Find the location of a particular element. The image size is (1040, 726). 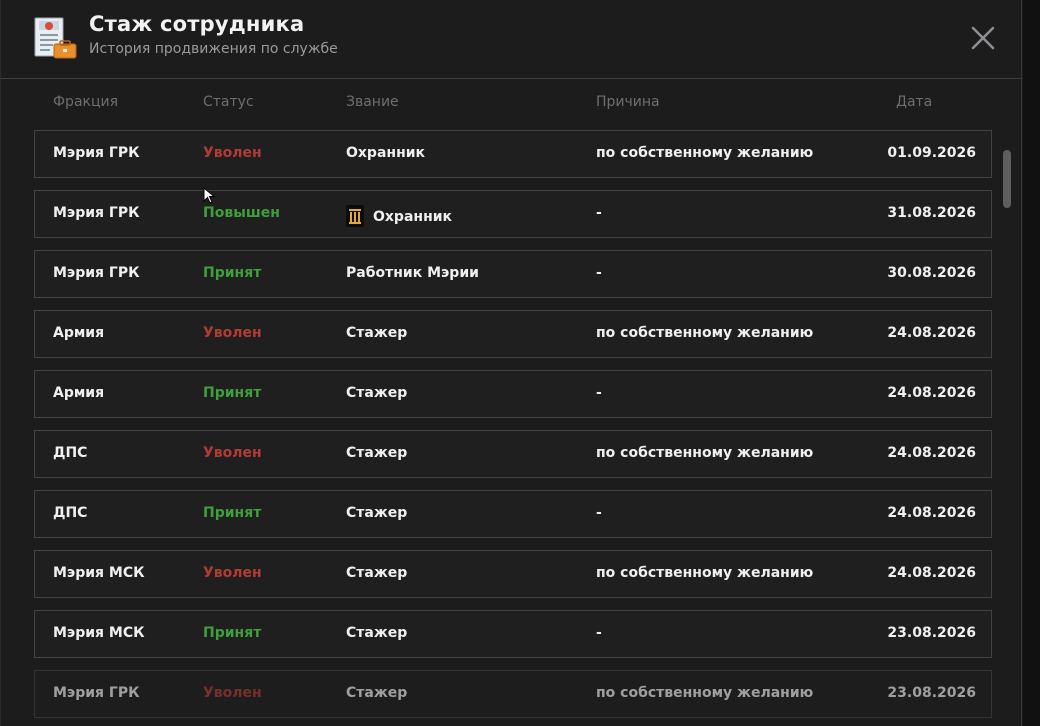

mouse-cursor-icon is located at coordinates (209, 195).